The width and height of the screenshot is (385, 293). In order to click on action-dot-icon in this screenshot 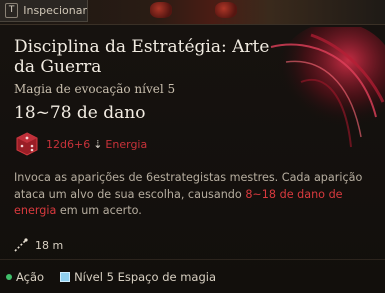, I will do `click(9, 277)`.